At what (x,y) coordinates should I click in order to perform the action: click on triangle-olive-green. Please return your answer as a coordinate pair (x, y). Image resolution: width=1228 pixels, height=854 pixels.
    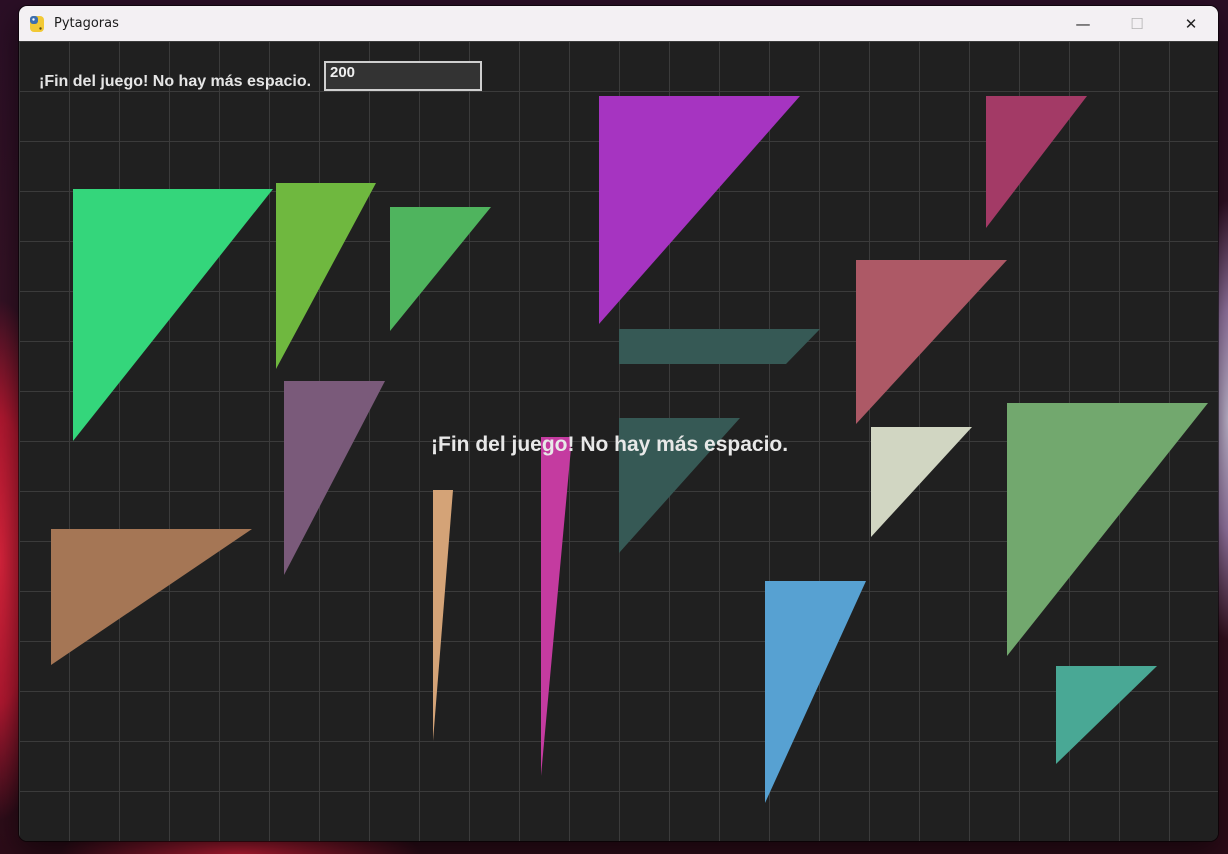
    Looking at the image, I should click on (326, 276).